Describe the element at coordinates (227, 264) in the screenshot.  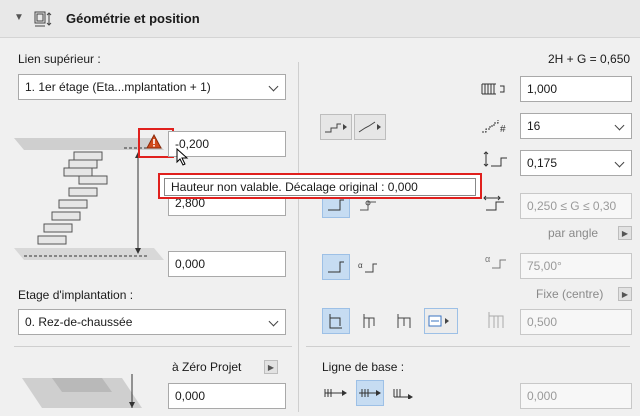
I see `base-offset-field: 0,000` at that location.